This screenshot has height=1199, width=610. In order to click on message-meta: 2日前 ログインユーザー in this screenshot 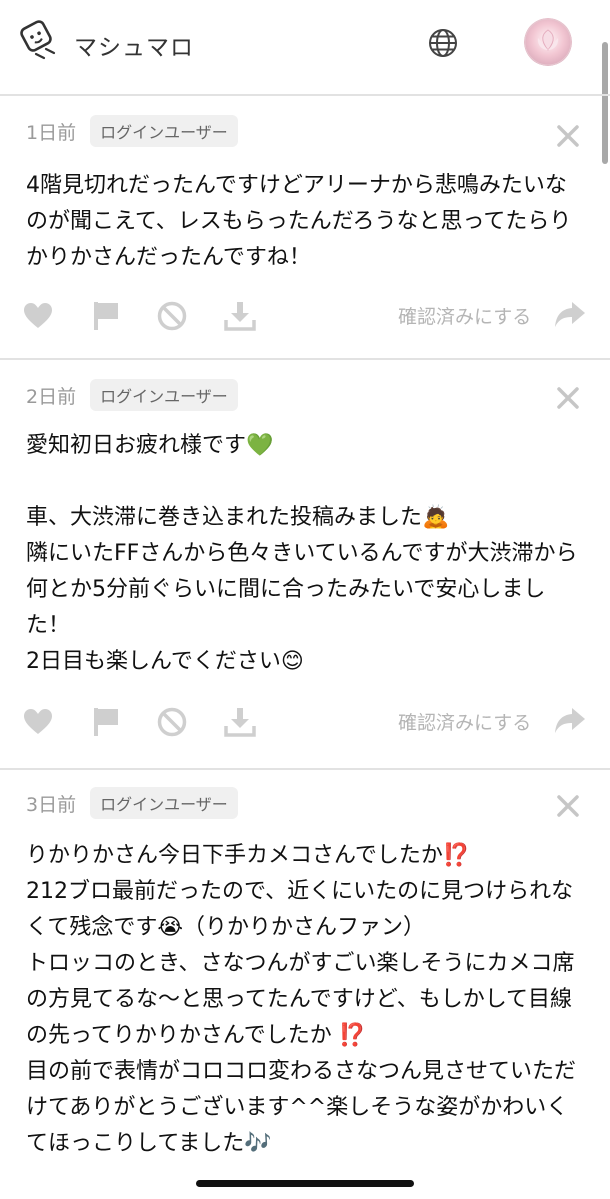, I will do `click(132, 395)`.